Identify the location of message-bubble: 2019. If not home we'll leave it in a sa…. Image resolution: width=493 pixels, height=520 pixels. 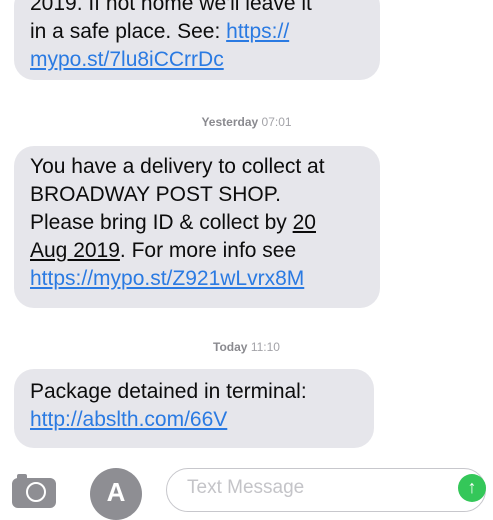
(197, 40).